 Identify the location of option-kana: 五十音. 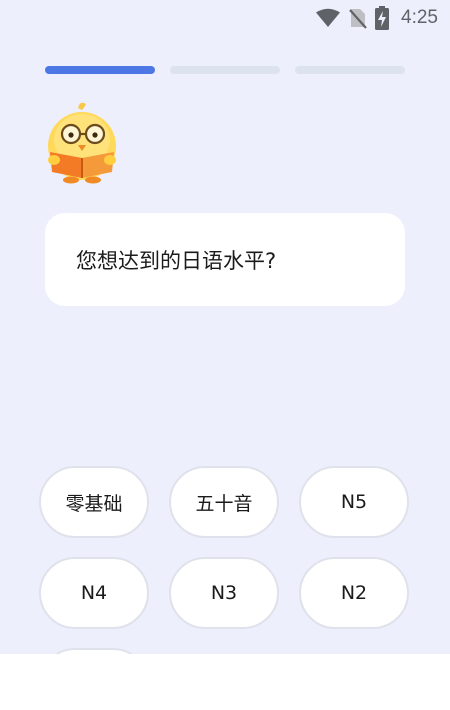
(224, 502).